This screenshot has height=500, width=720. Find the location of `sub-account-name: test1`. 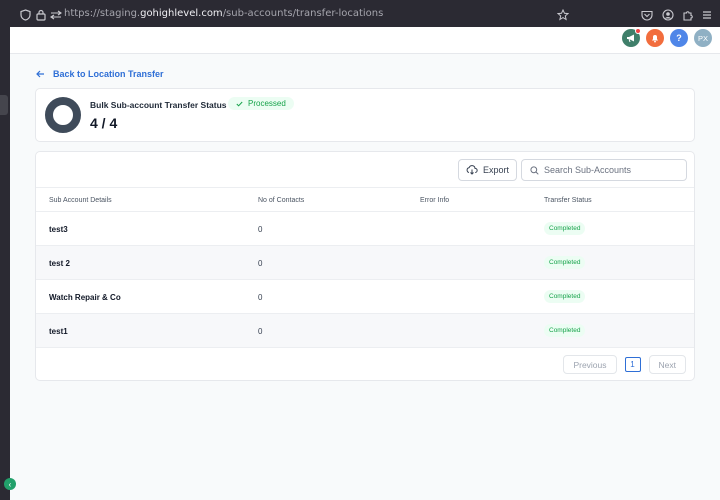

sub-account-name: test1 is located at coordinates (58, 331).